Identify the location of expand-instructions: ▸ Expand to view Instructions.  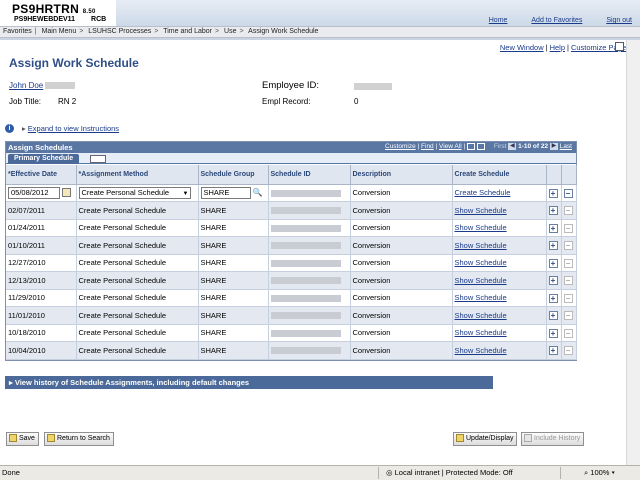
(70, 128).